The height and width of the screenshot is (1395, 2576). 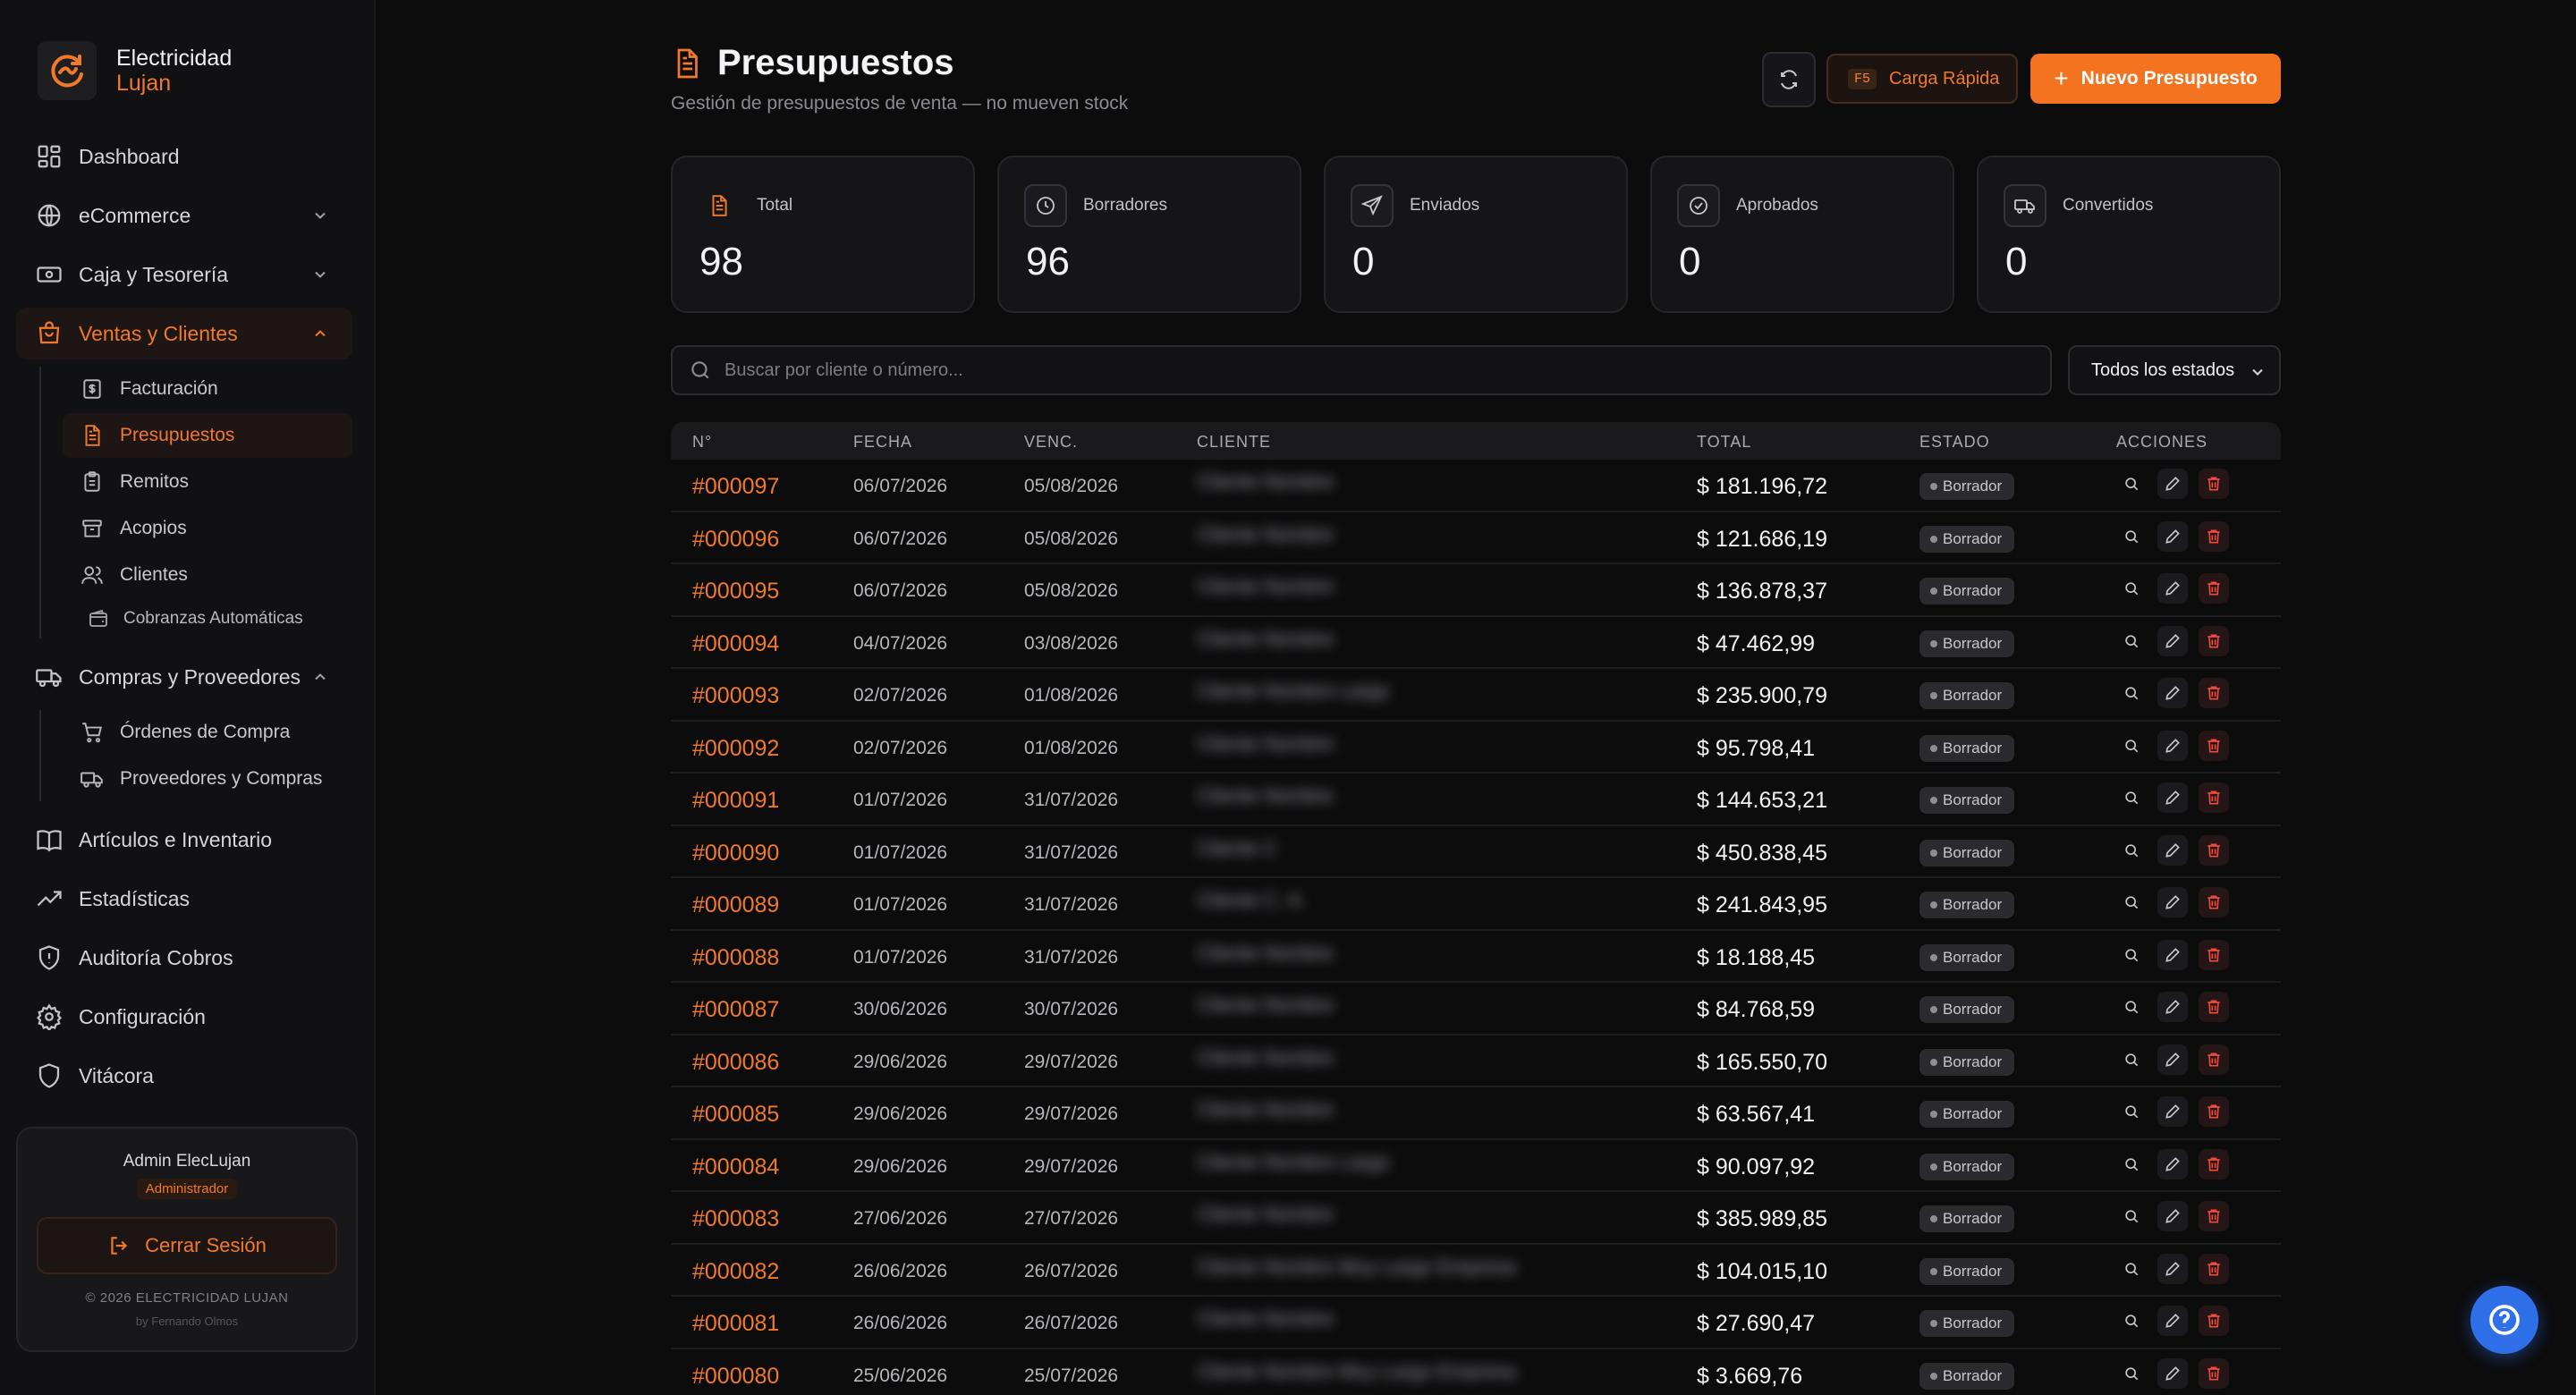 What do you see at coordinates (207, 732) in the screenshot?
I see `sidebar-item-ordenes: Órdenes de Compra` at bounding box center [207, 732].